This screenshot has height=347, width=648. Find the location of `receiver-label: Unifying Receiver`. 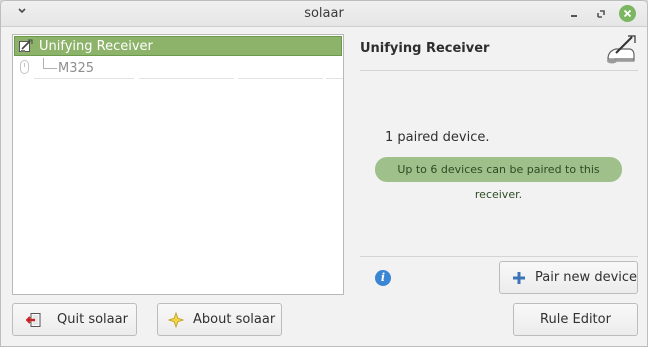

receiver-label: Unifying Receiver is located at coordinates (96, 46).